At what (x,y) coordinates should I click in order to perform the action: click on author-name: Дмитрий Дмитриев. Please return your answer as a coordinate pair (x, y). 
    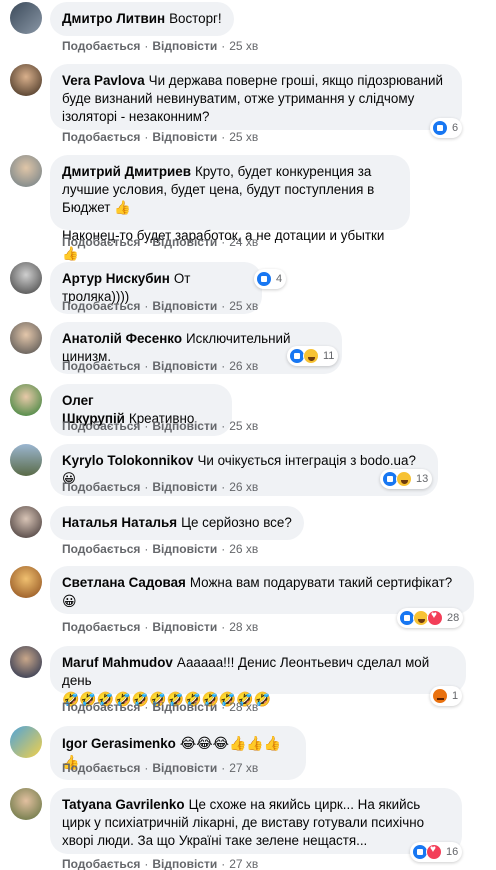
    Looking at the image, I should click on (126, 171).